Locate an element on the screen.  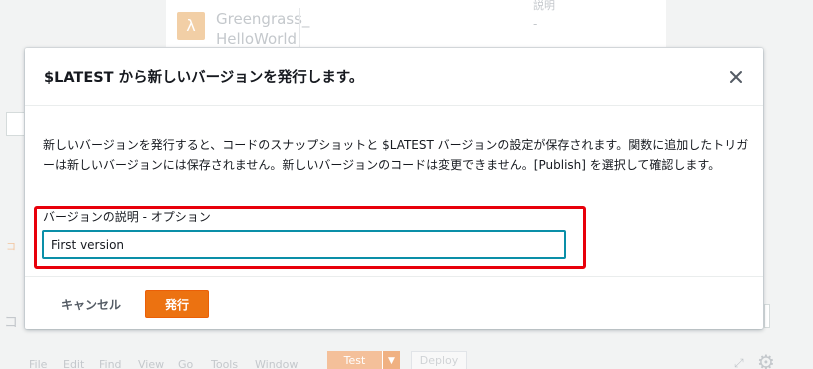
header-divider is located at coordinates (299, 28).